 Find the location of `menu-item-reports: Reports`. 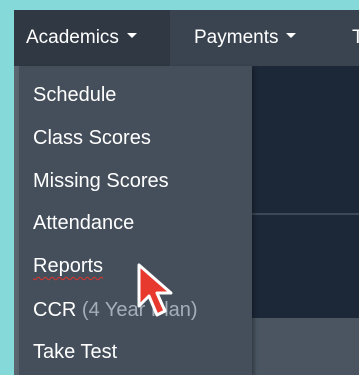

menu-item-reports: Reports is located at coordinates (68, 266).